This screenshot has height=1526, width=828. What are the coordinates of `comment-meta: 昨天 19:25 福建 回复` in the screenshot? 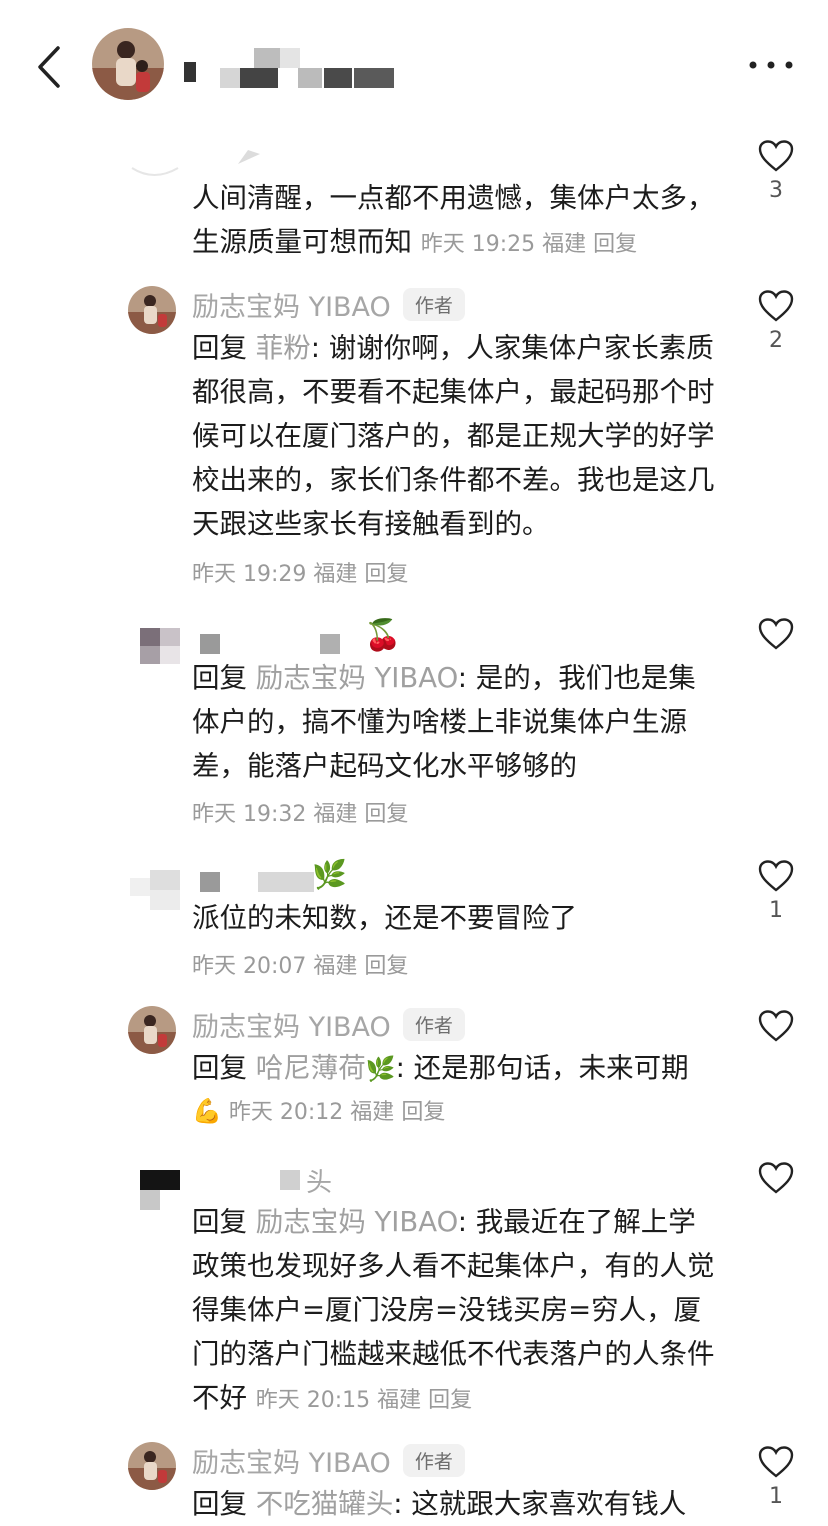 It's located at (529, 244).